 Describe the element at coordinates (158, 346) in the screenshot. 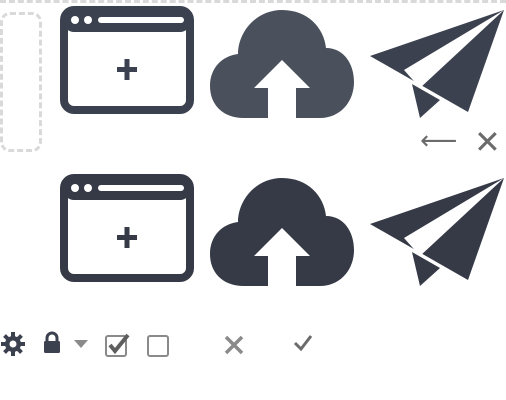

I see `checkbox-empty-icon` at that location.